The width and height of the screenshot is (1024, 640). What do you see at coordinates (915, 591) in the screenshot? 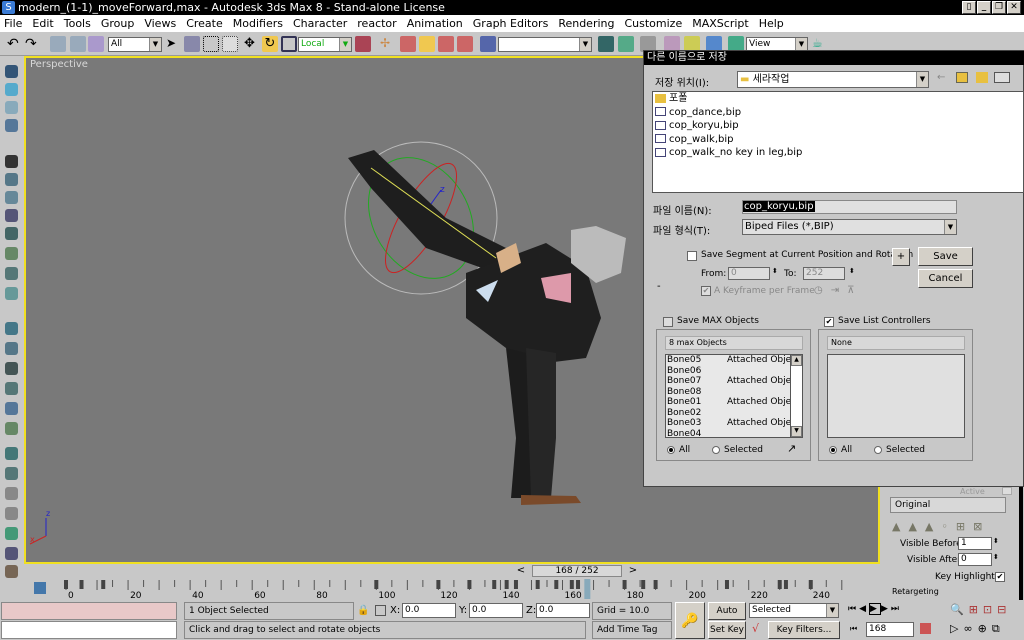
I see `retargeting-rollout: Retargeting` at bounding box center [915, 591].